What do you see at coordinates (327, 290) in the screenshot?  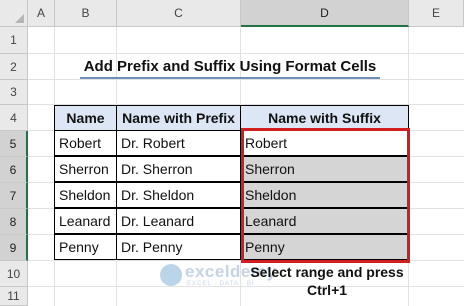 I see `instruction-line-2: Ctrl+1` at bounding box center [327, 290].